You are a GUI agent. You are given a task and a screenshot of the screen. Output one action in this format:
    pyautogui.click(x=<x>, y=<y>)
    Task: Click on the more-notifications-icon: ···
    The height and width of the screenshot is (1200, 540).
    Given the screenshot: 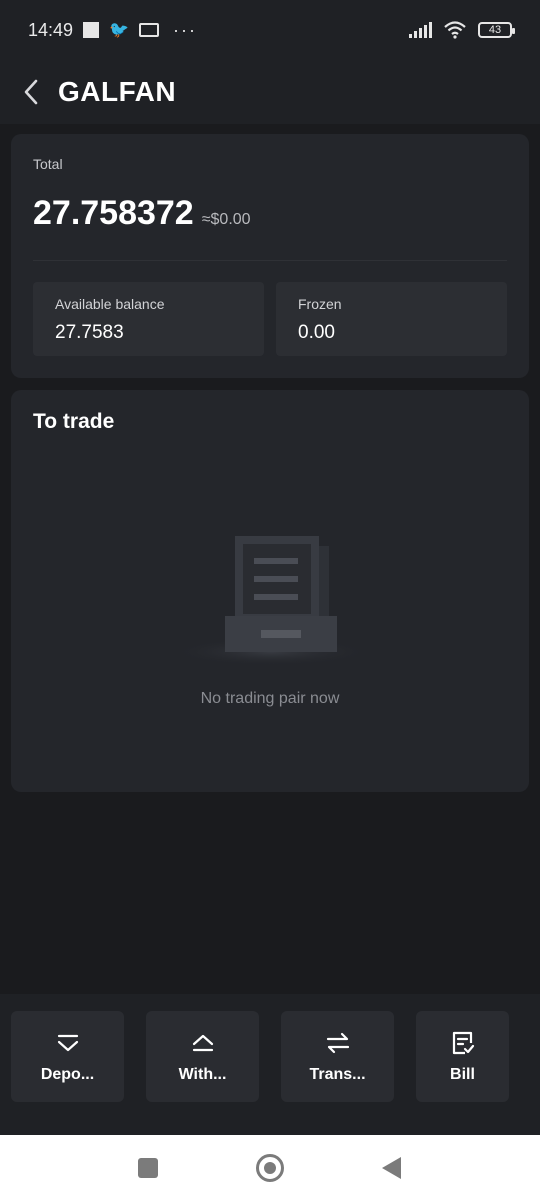 What is the action you would take?
    pyautogui.click(x=184, y=29)
    